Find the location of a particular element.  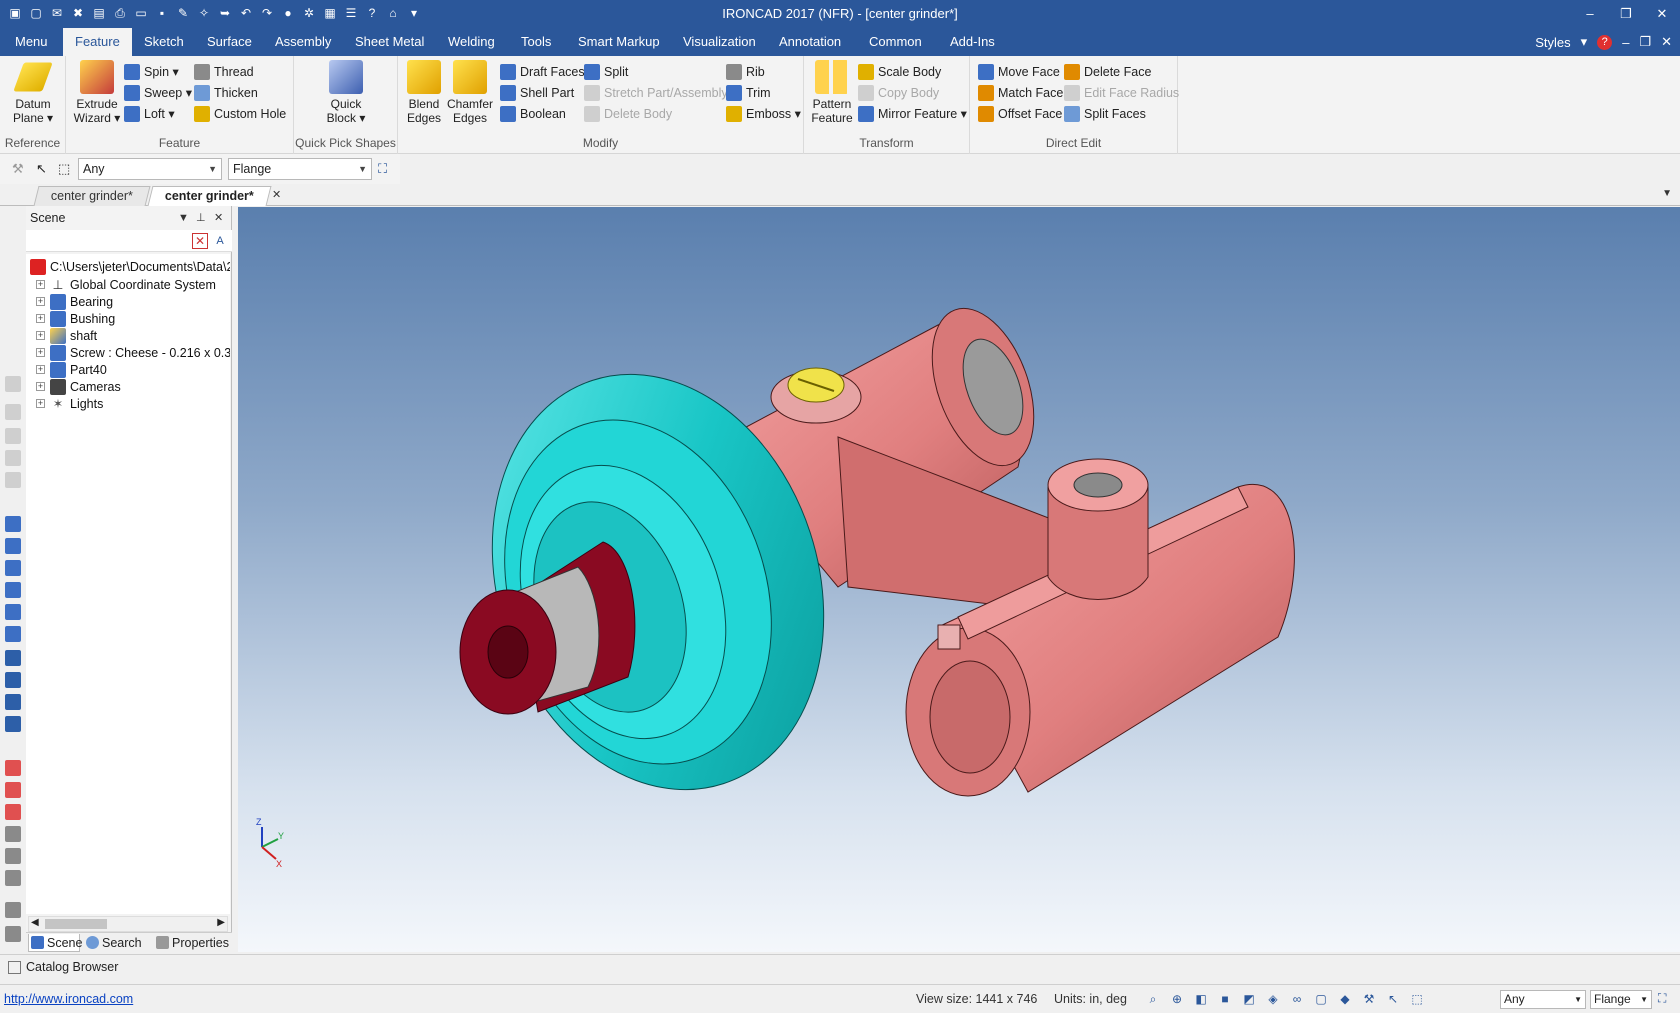

sweep-button: Sweep ▾ is located at coordinates (158, 93).